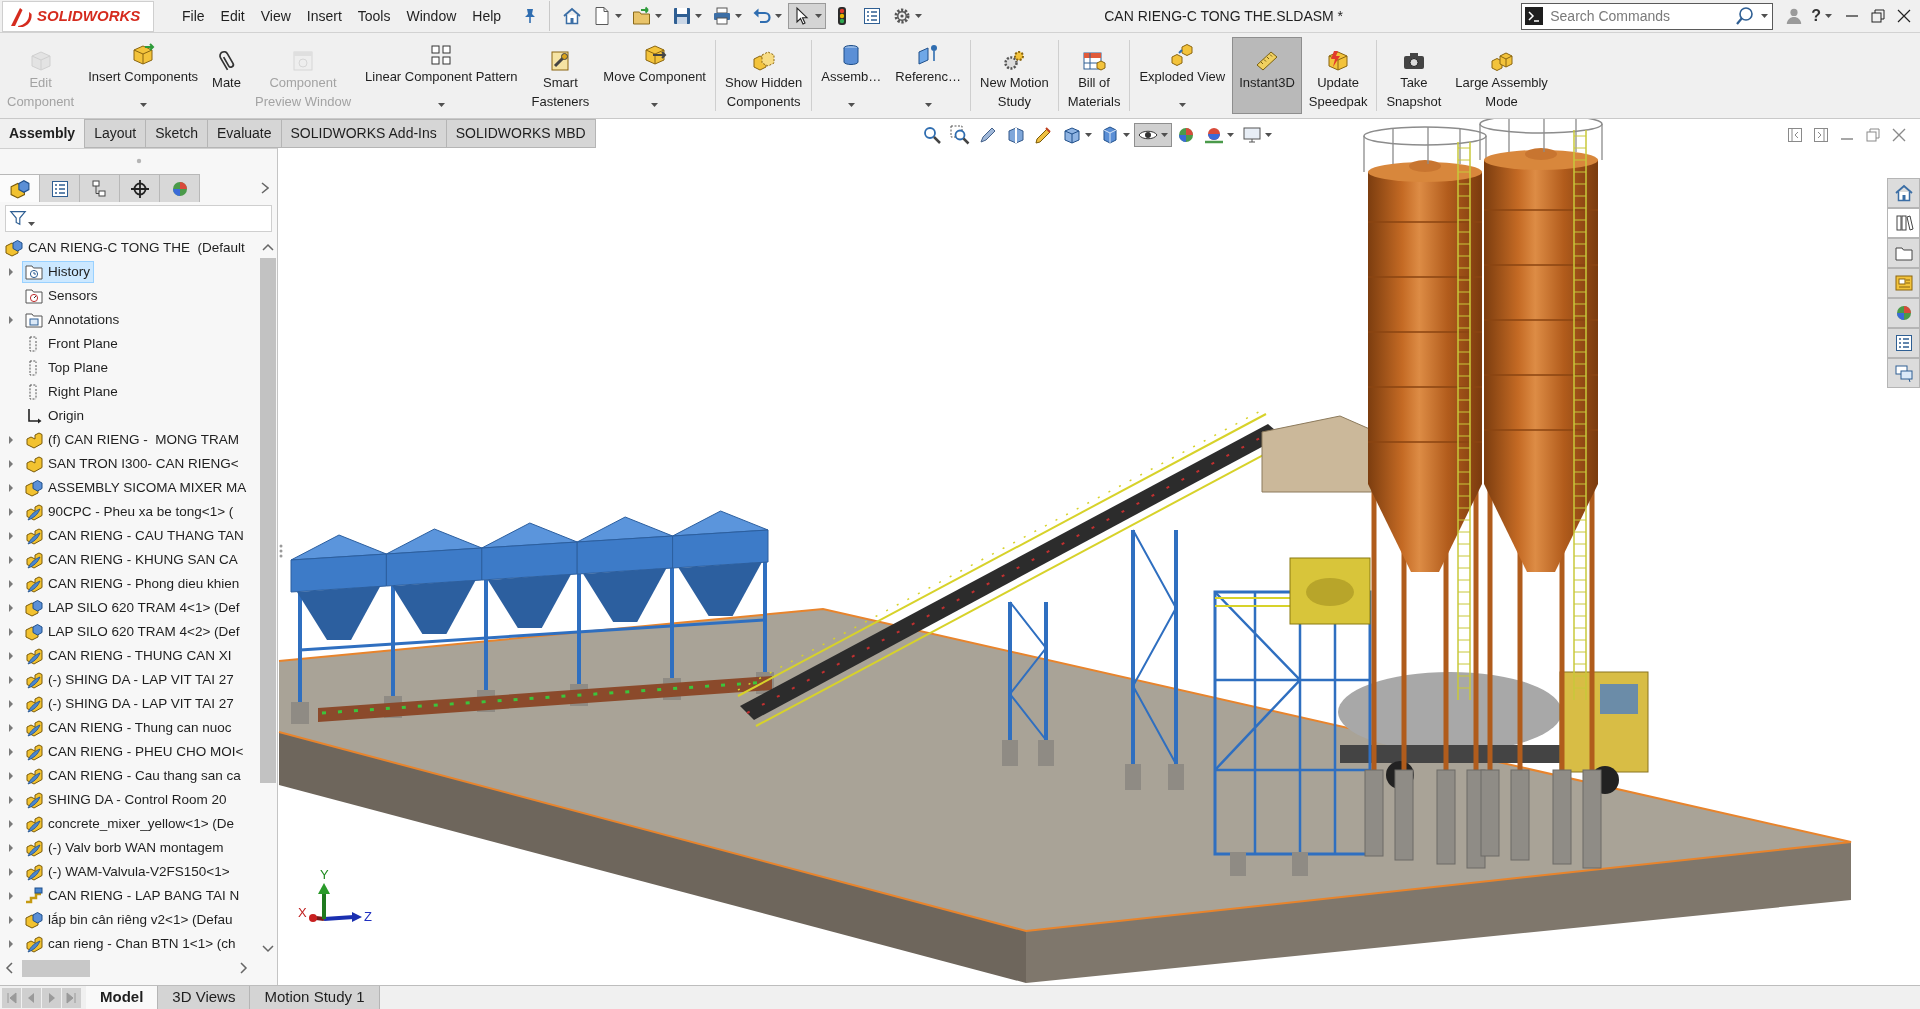 The image size is (1920, 1009). What do you see at coordinates (441, 75) in the screenshot?
I see `ribbon-button: Linear Component Pattern` at bounding box center [441, 75].